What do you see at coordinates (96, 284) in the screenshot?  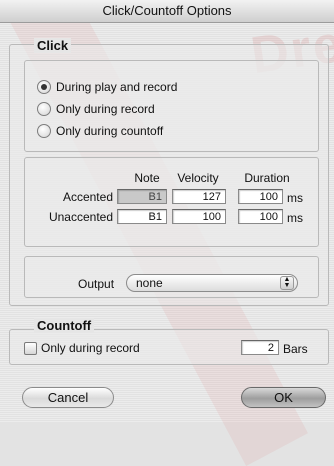 I see `output-label: Output` at bounding box center [96, 284].